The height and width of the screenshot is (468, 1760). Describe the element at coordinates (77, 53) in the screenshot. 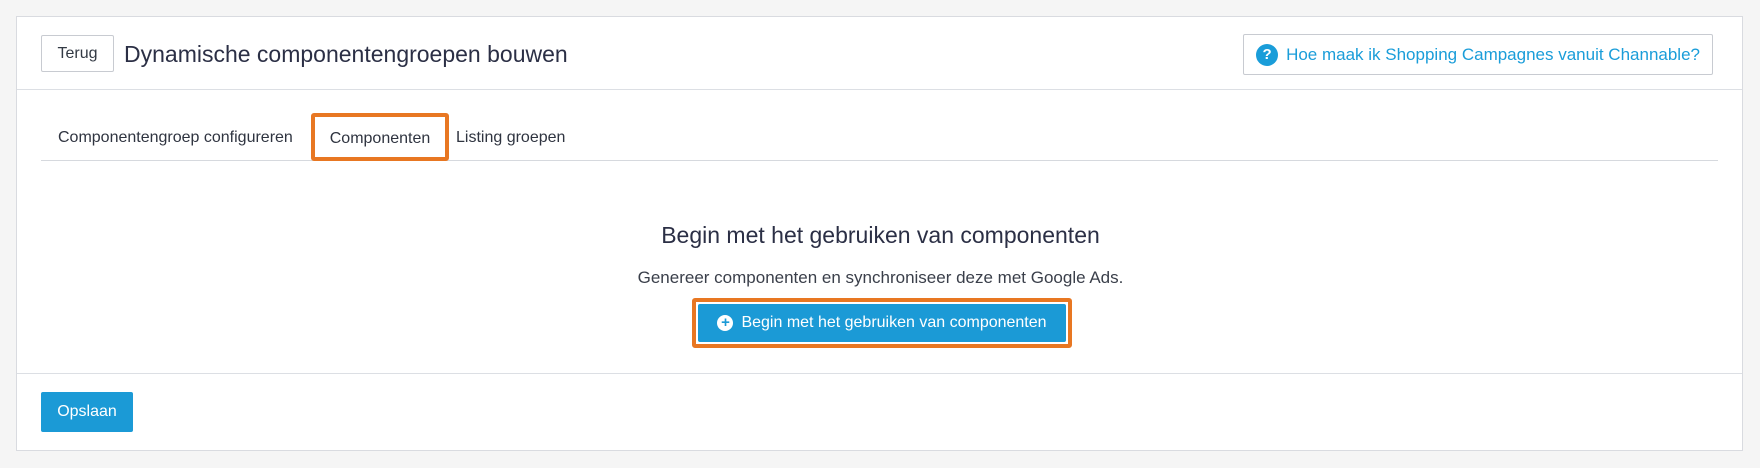

I see `back-button: Terug` at that location.